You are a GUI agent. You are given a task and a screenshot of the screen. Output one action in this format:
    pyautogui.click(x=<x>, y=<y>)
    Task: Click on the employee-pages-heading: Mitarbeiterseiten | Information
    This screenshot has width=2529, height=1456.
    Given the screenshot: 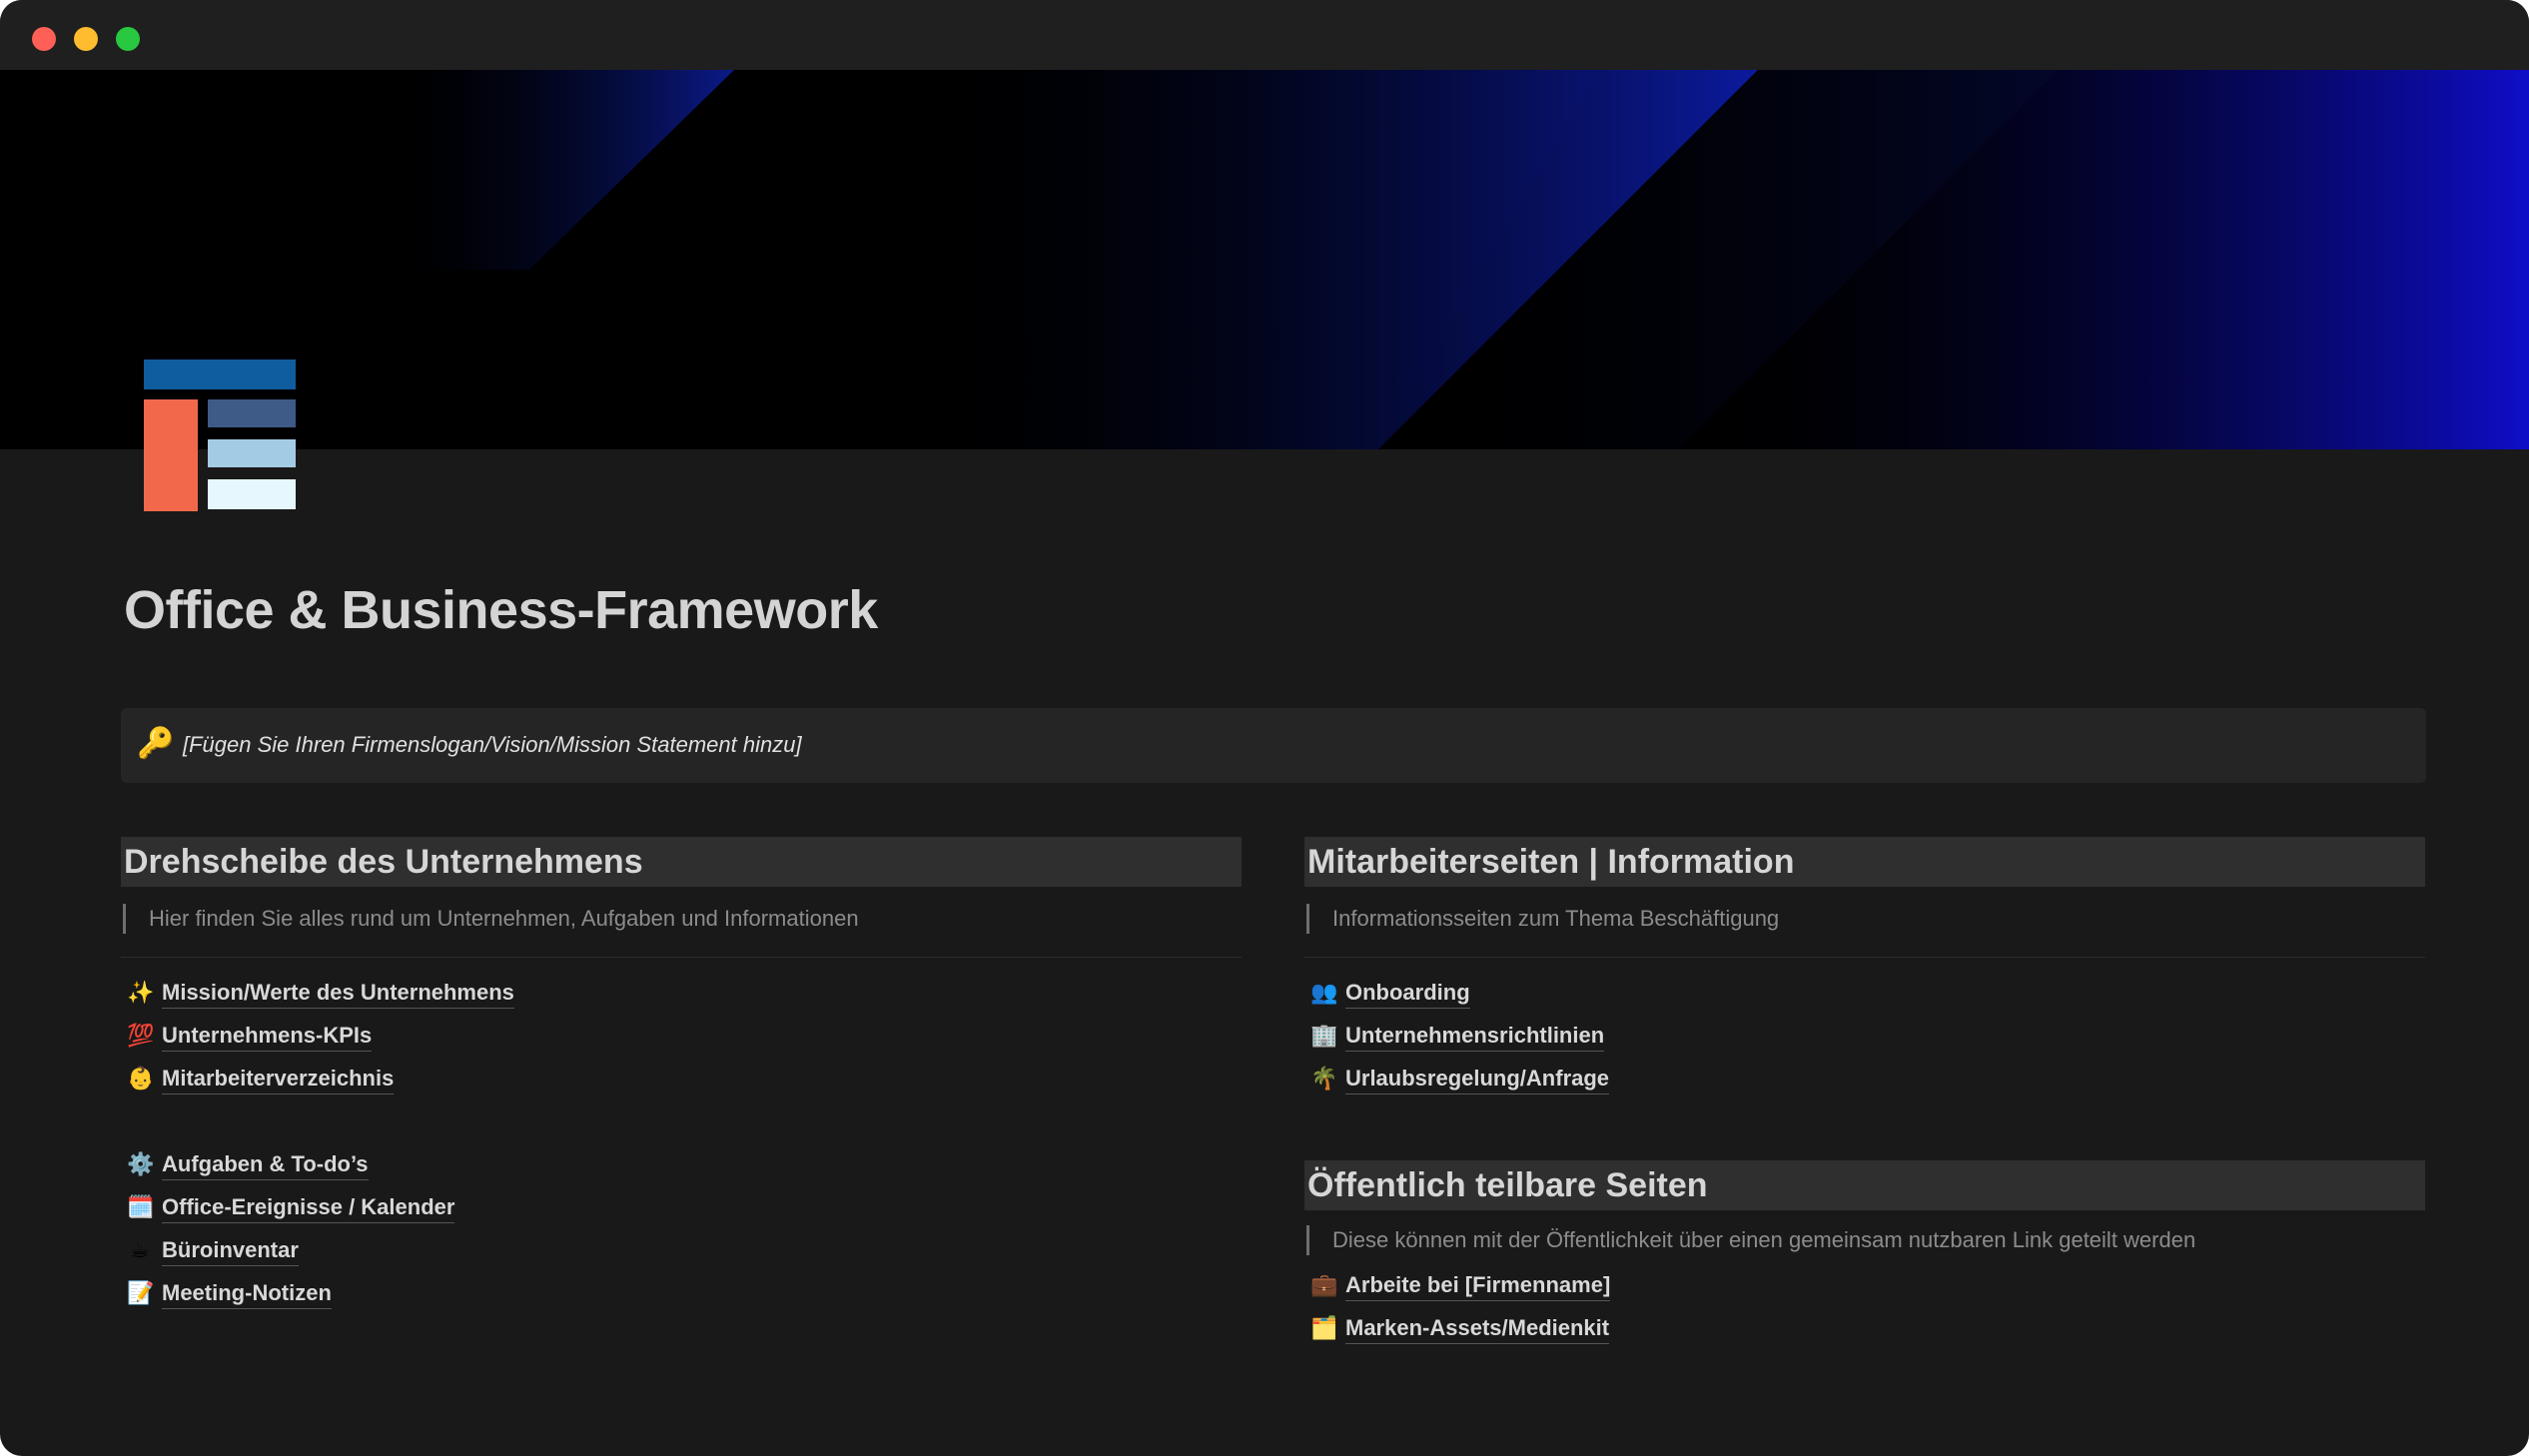 What is the action you would take?
    pyautogui.click(x=1865, y=862)
    